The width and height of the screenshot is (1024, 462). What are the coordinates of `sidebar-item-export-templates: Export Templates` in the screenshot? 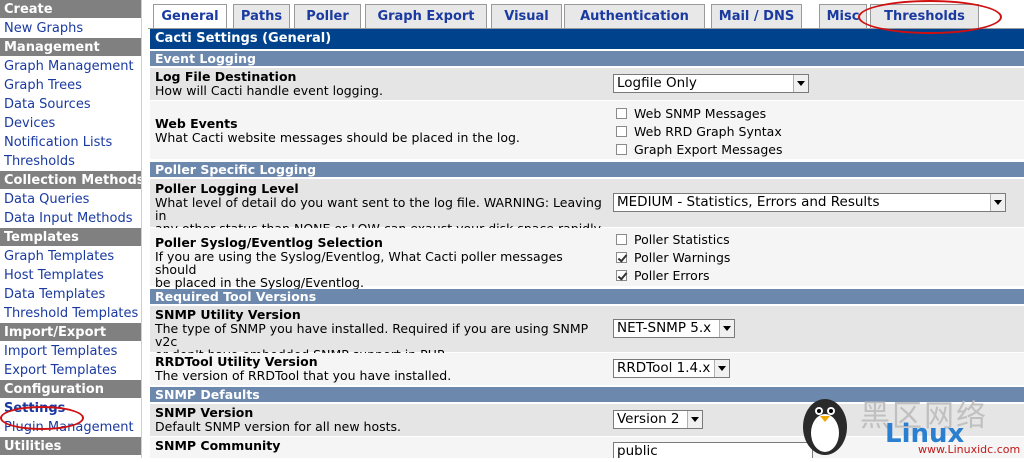 It's located at (70, 370).